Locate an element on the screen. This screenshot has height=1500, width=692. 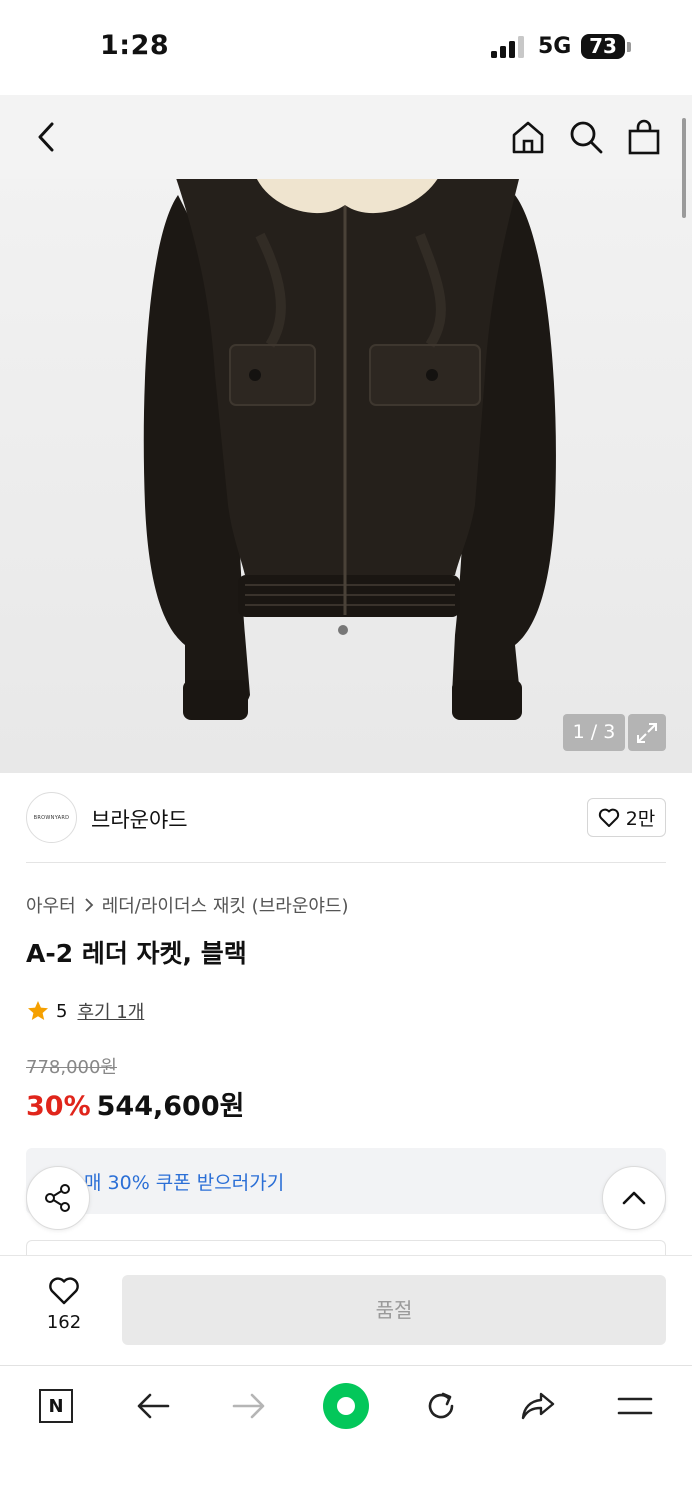
breadcrumb-subcategory: 레더/라이더스 재킷 (브라운야드) is located at coordinates (225, 905).